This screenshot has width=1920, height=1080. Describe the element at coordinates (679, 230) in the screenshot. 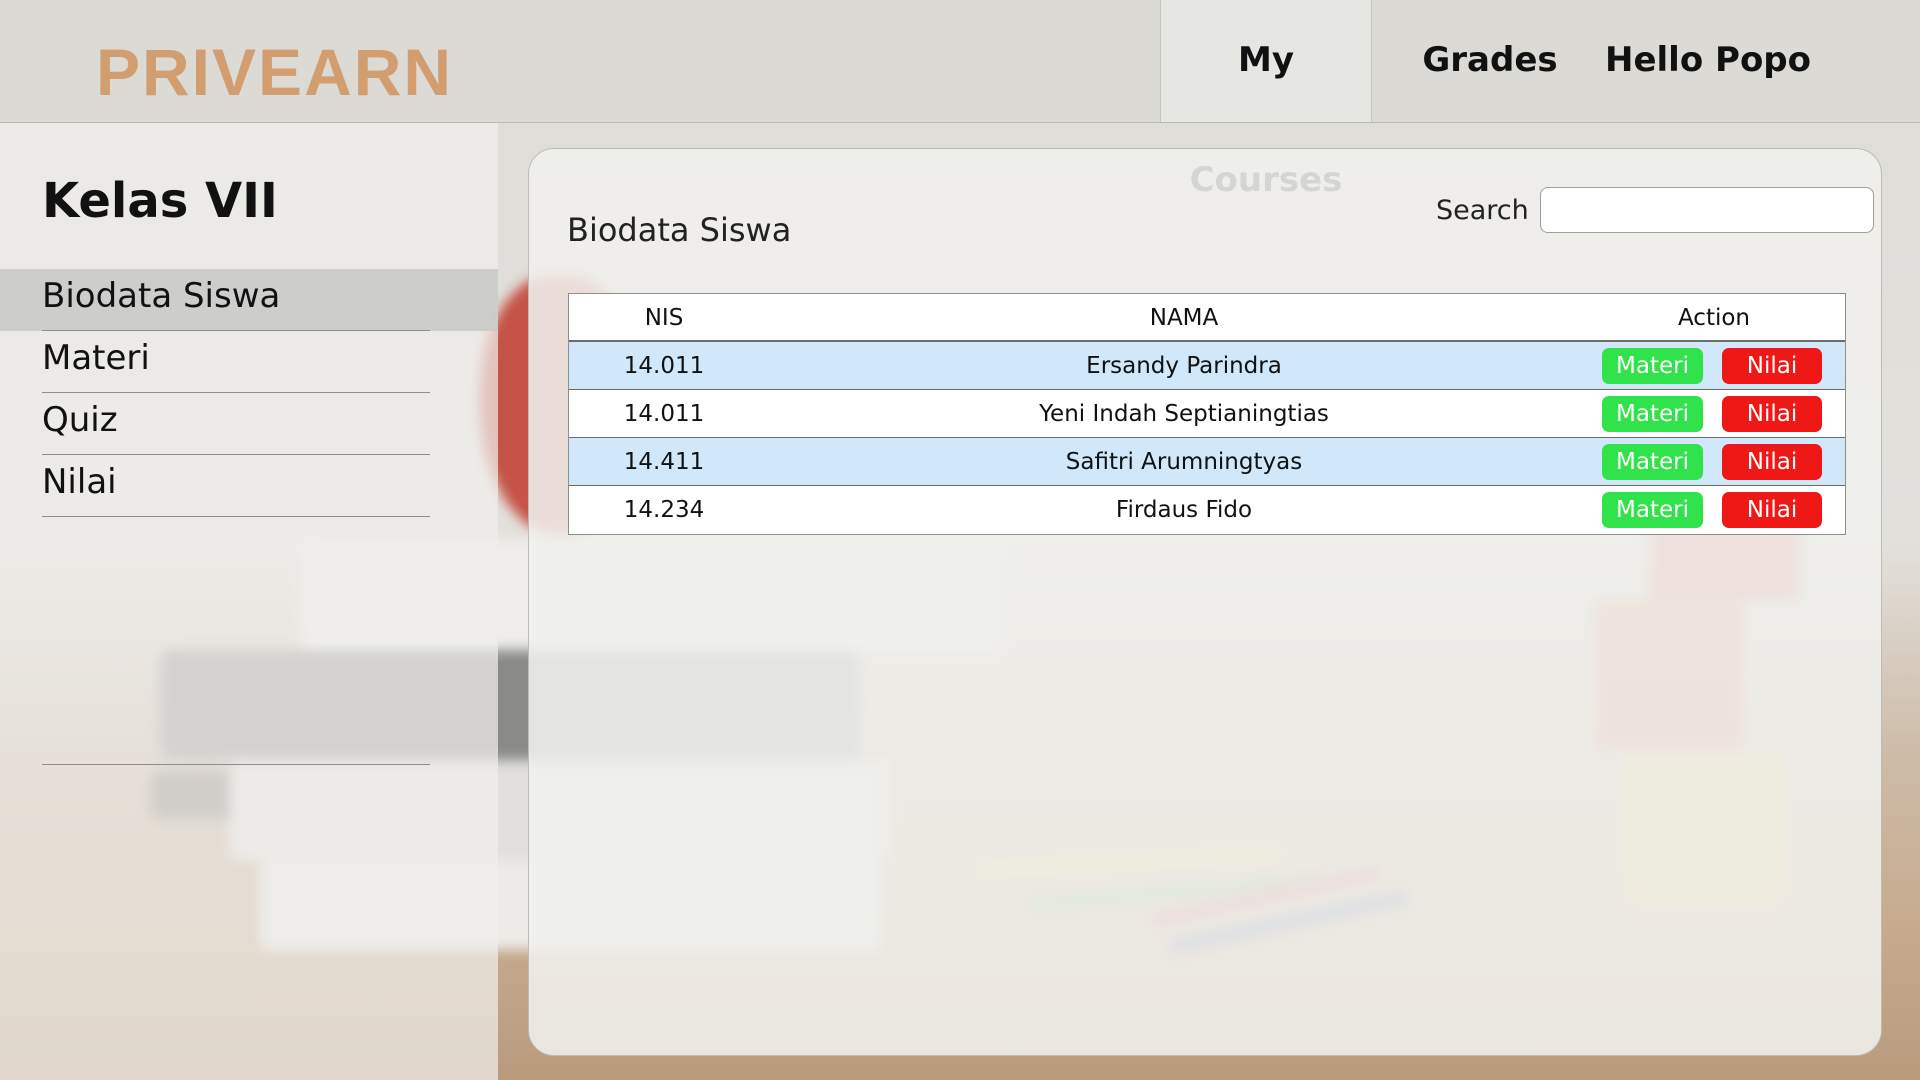

I see `page-title: Biodata Siswa` at that location.